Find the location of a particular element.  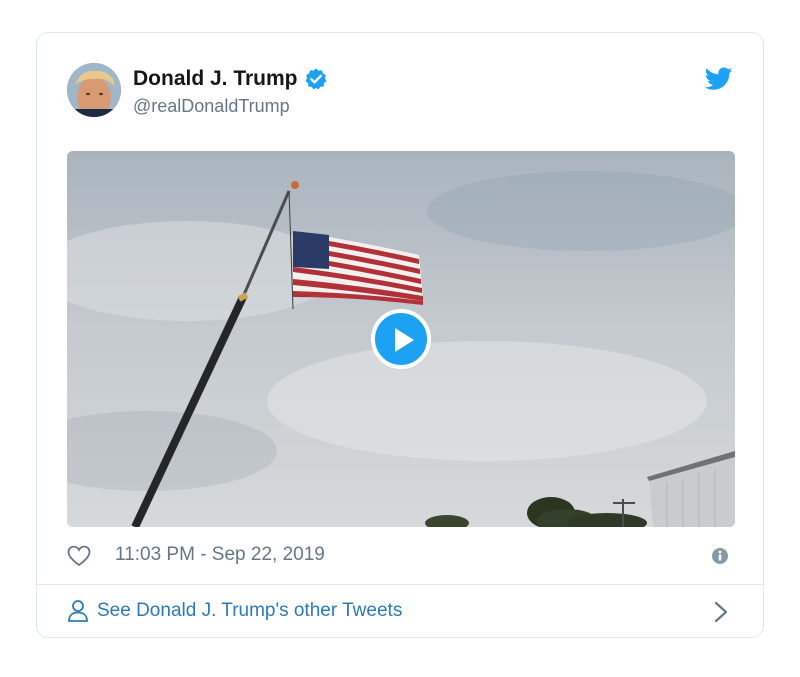

other-tweets-link: See Donald J. Trump's other Tweets is located at coordinates (234, 611).